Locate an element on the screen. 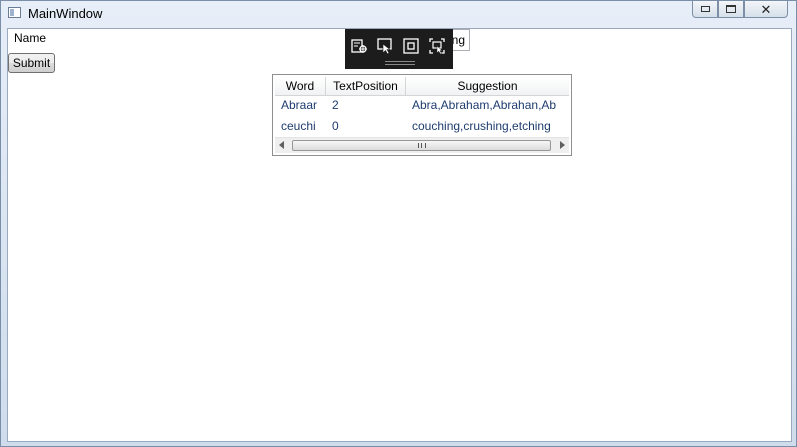 Image resolution: width=797 pixels, height=447 pixels. name-label: Name is located at coordinates (30, 38).